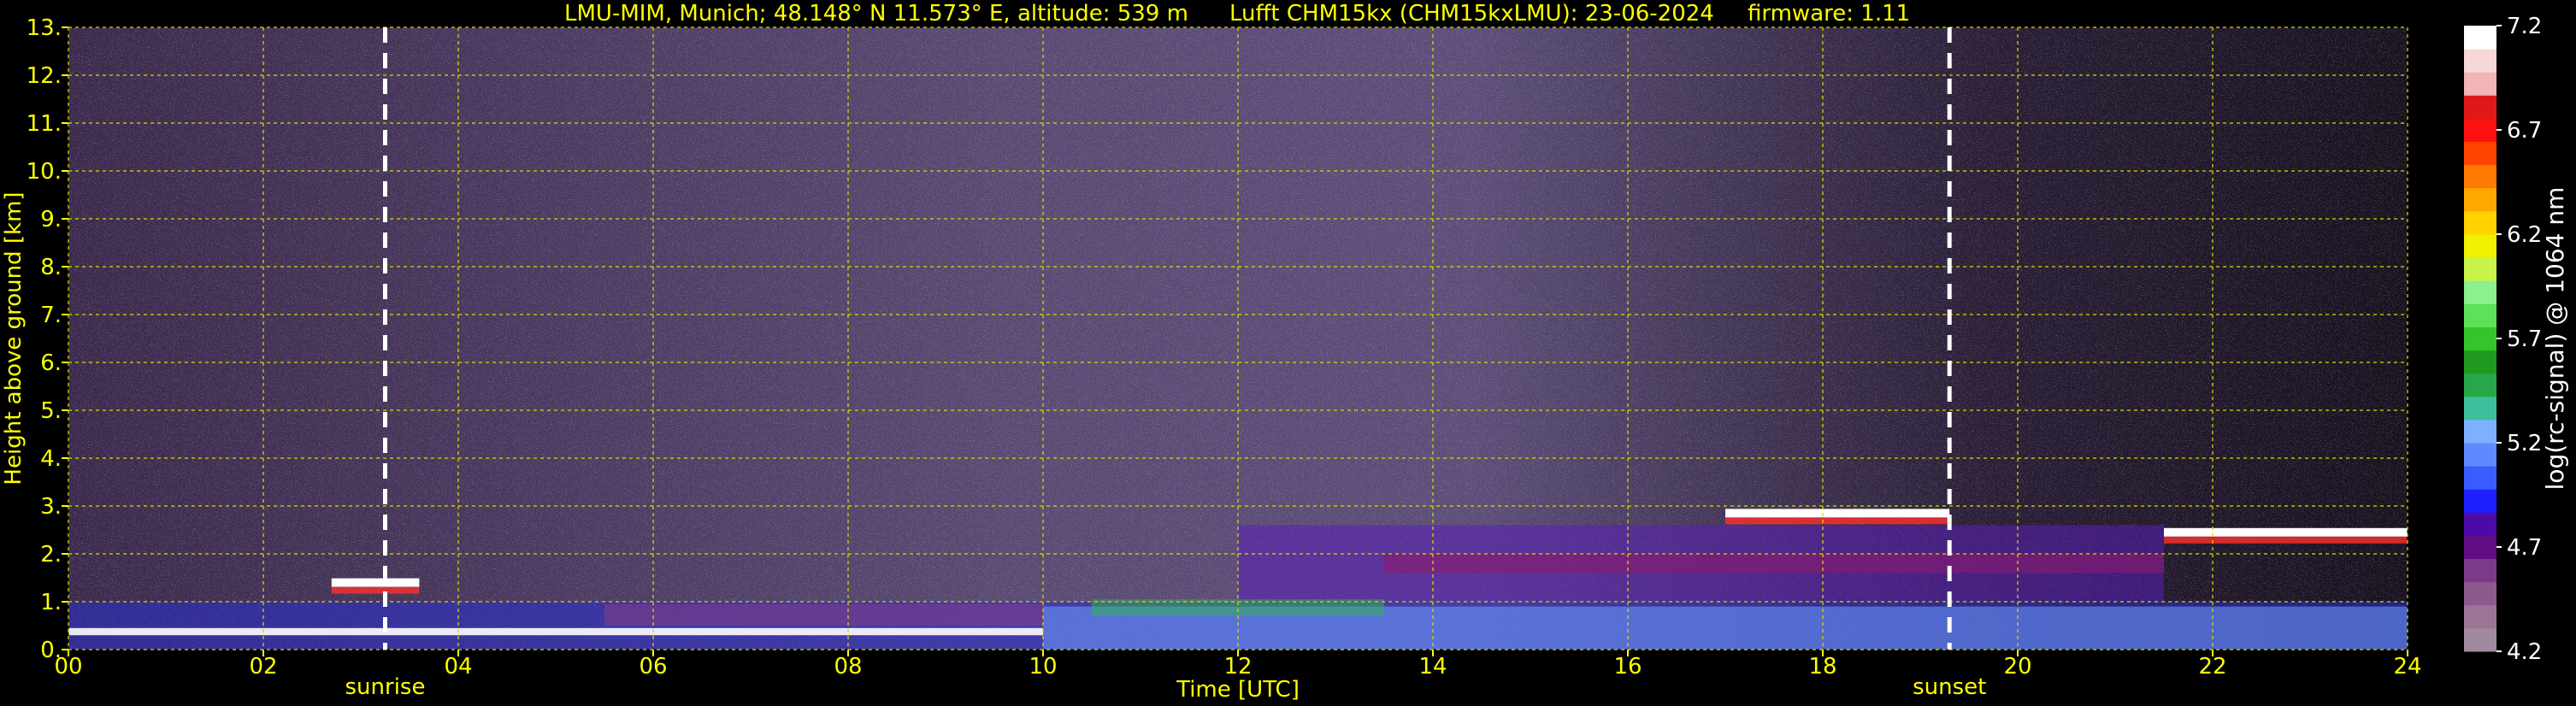 The image size is (2576, 706). I want to click on colorbar-tick-label: 5.2, so click(2524, 443).